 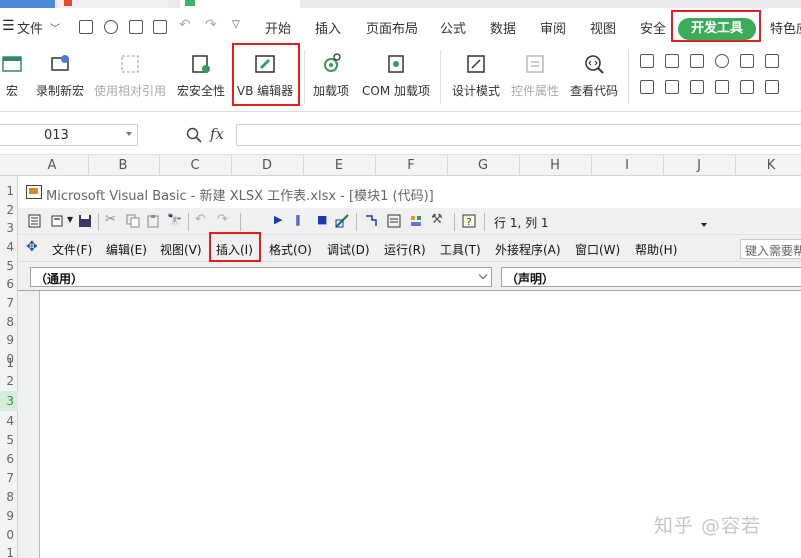 I want to click on vba-menu-help: 帮助(H), so click(x=656, y=249).